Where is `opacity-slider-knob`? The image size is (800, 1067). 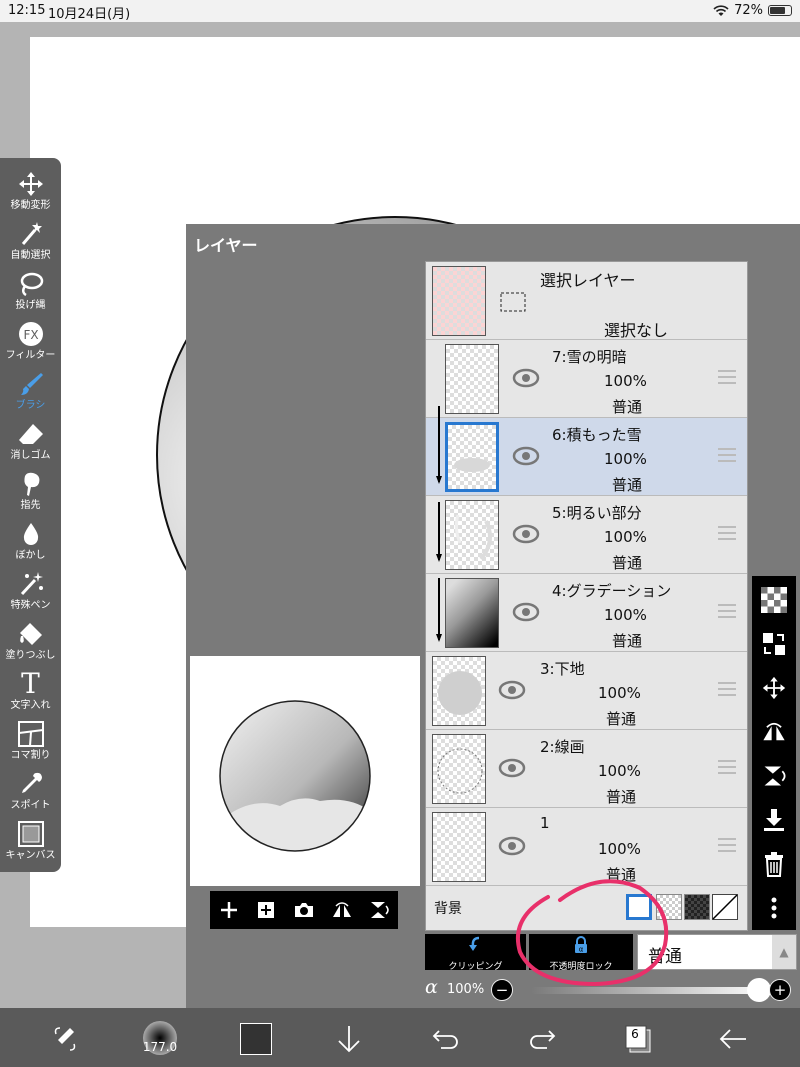 opacity-slider-knob is located at coordinates (759, 990).